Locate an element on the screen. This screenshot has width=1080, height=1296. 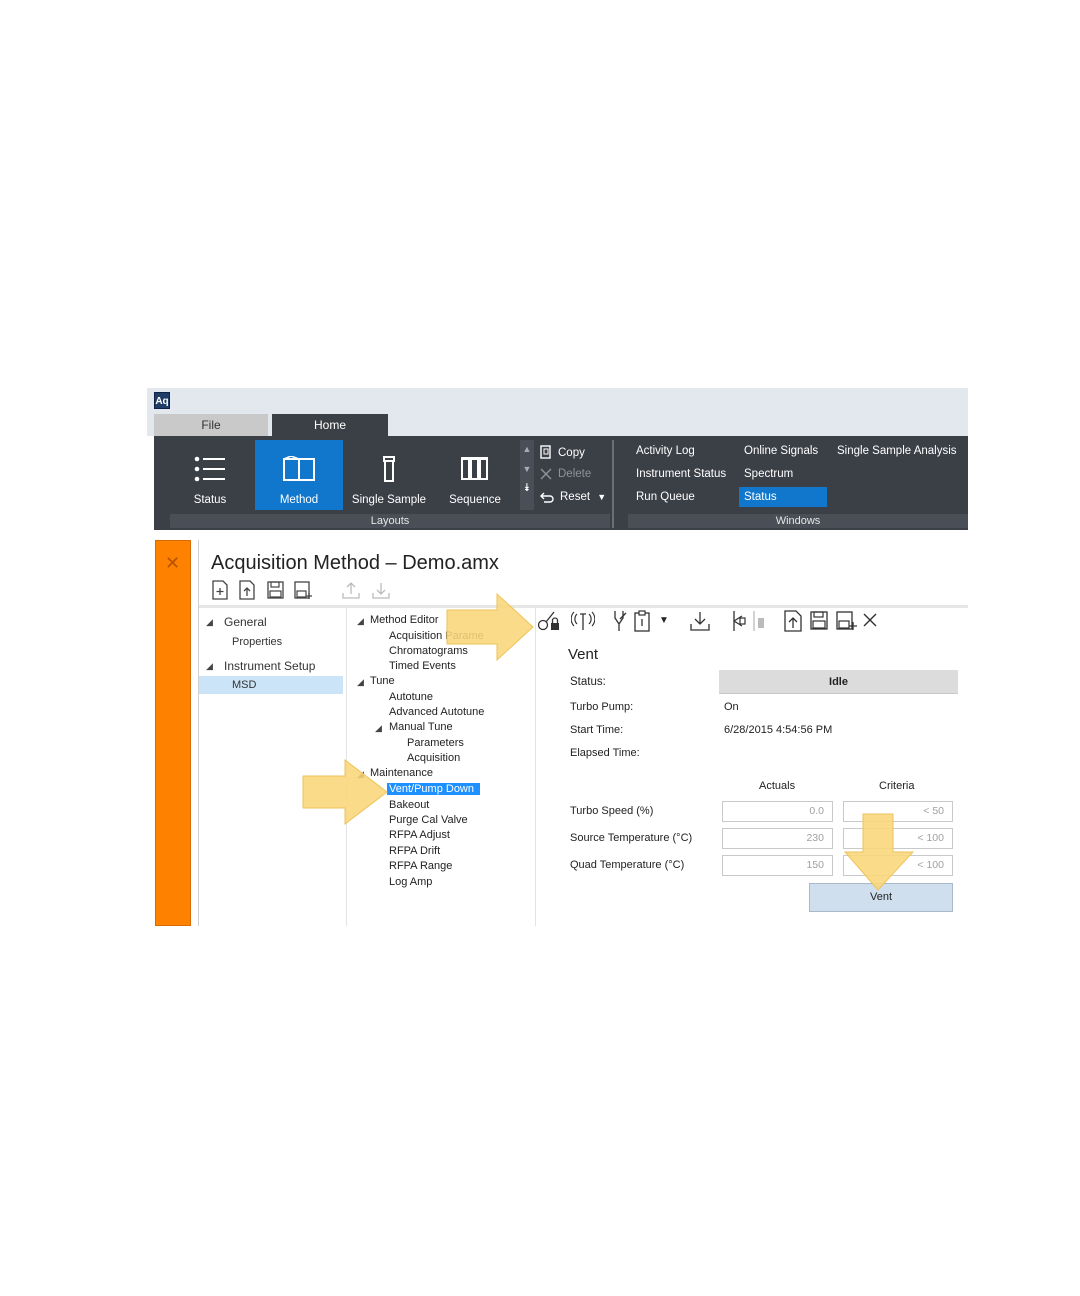
column-icon is located at coordinates (619, 621).